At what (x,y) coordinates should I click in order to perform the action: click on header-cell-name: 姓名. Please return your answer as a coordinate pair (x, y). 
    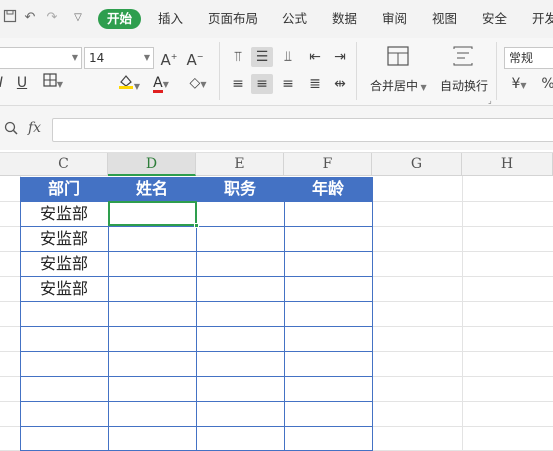
    Looking at the image, I should click on (152, 189).